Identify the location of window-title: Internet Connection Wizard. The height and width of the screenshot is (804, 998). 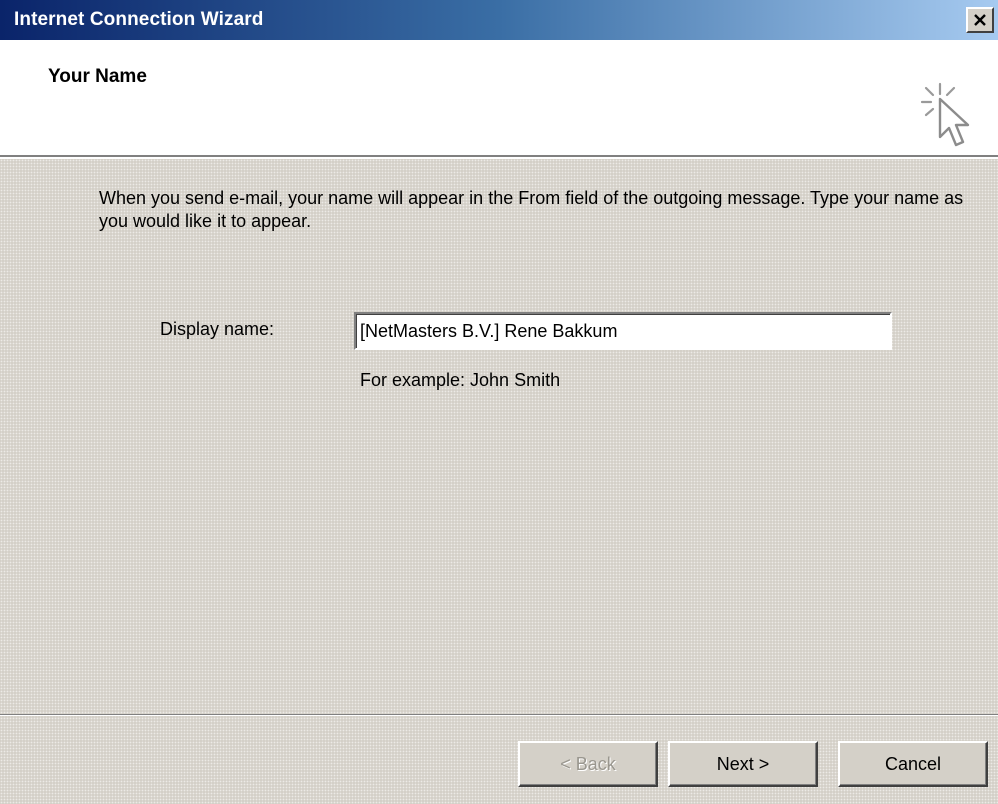
(139, 19).